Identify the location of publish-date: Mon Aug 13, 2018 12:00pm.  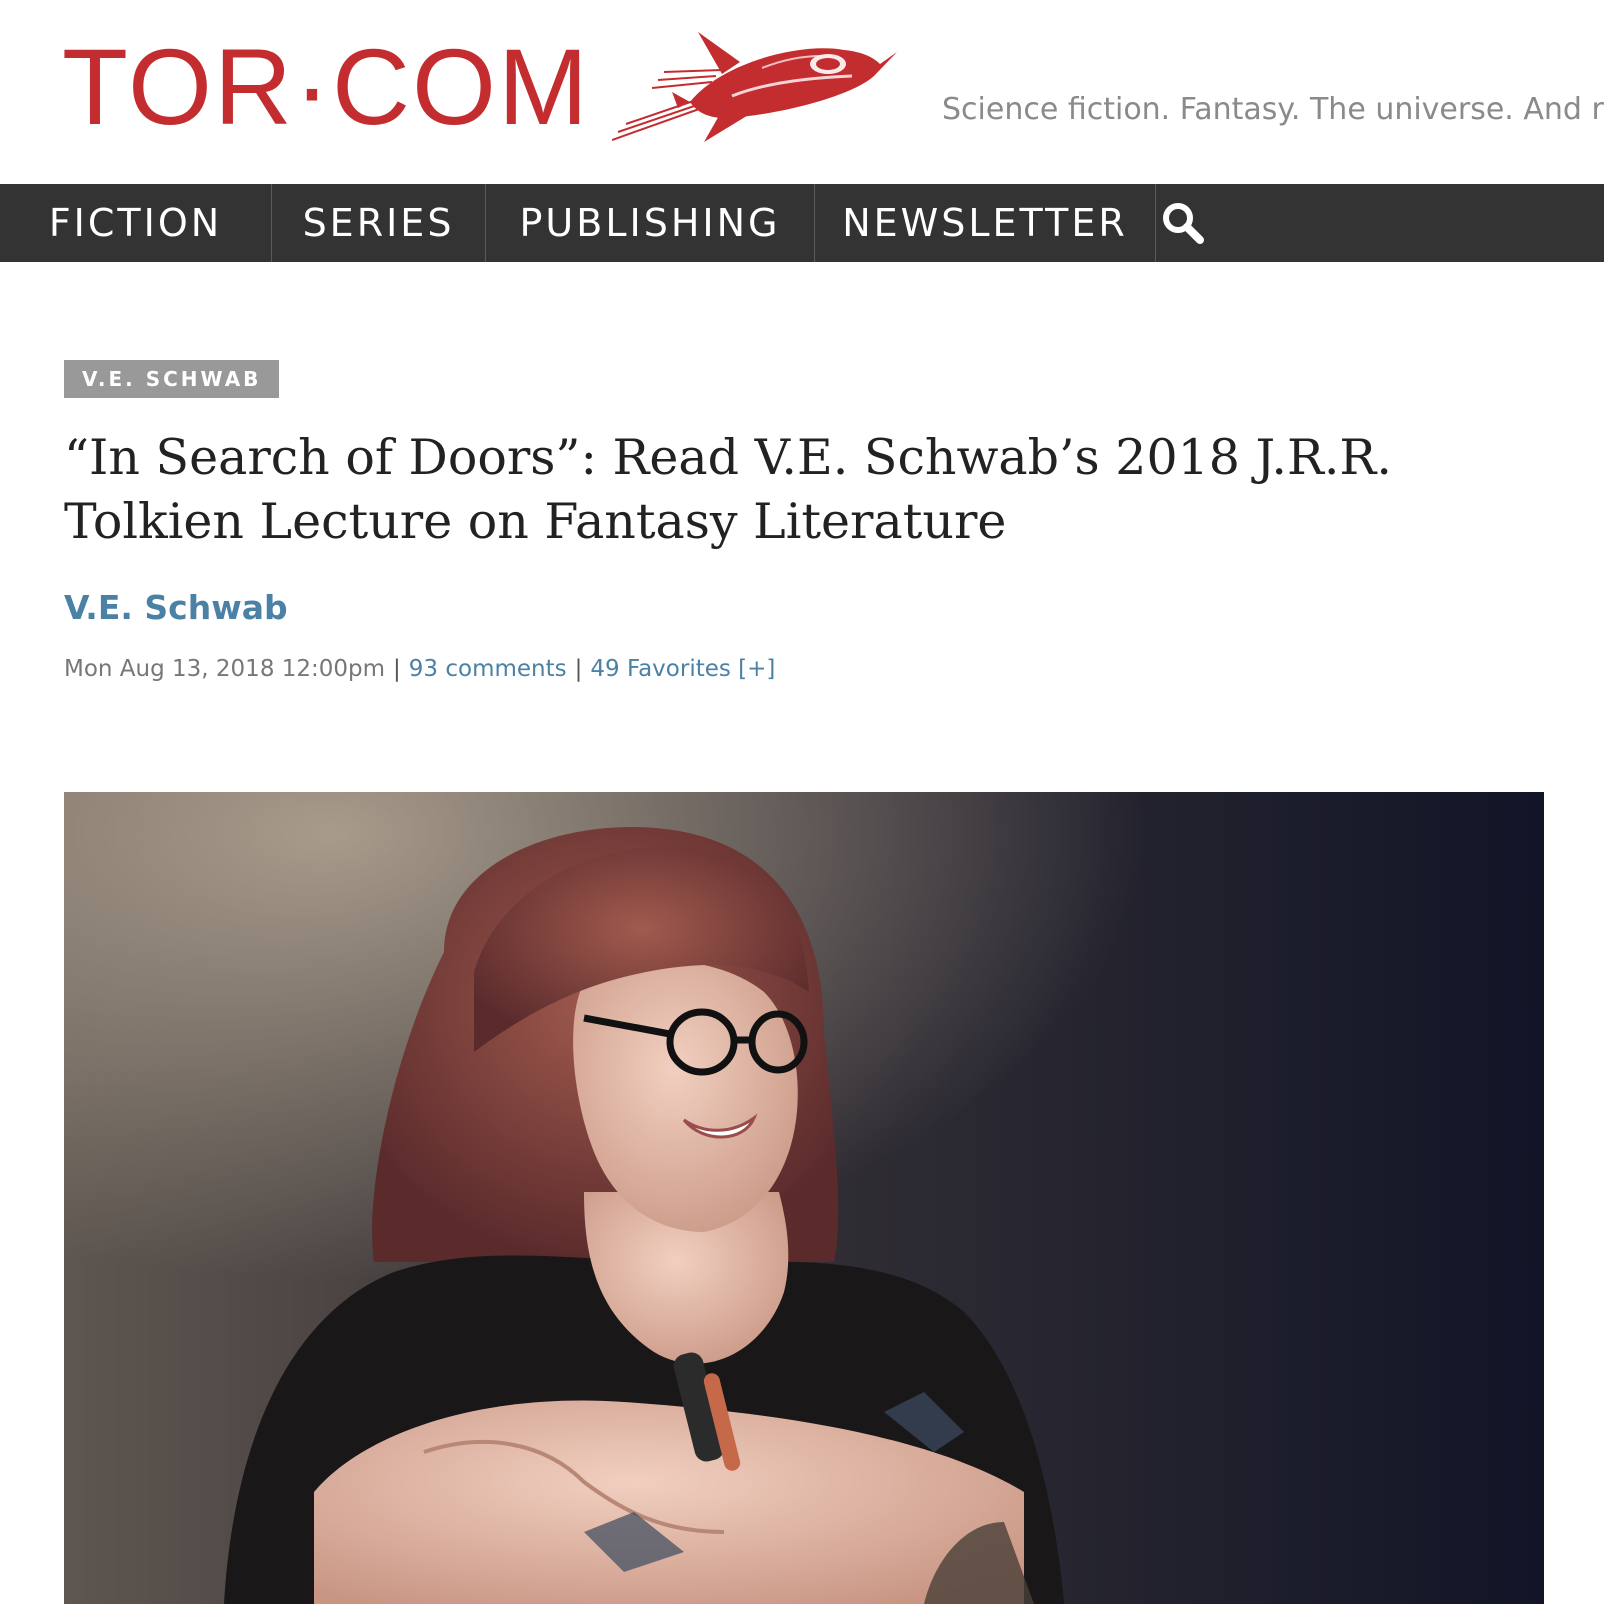
(225, 669).